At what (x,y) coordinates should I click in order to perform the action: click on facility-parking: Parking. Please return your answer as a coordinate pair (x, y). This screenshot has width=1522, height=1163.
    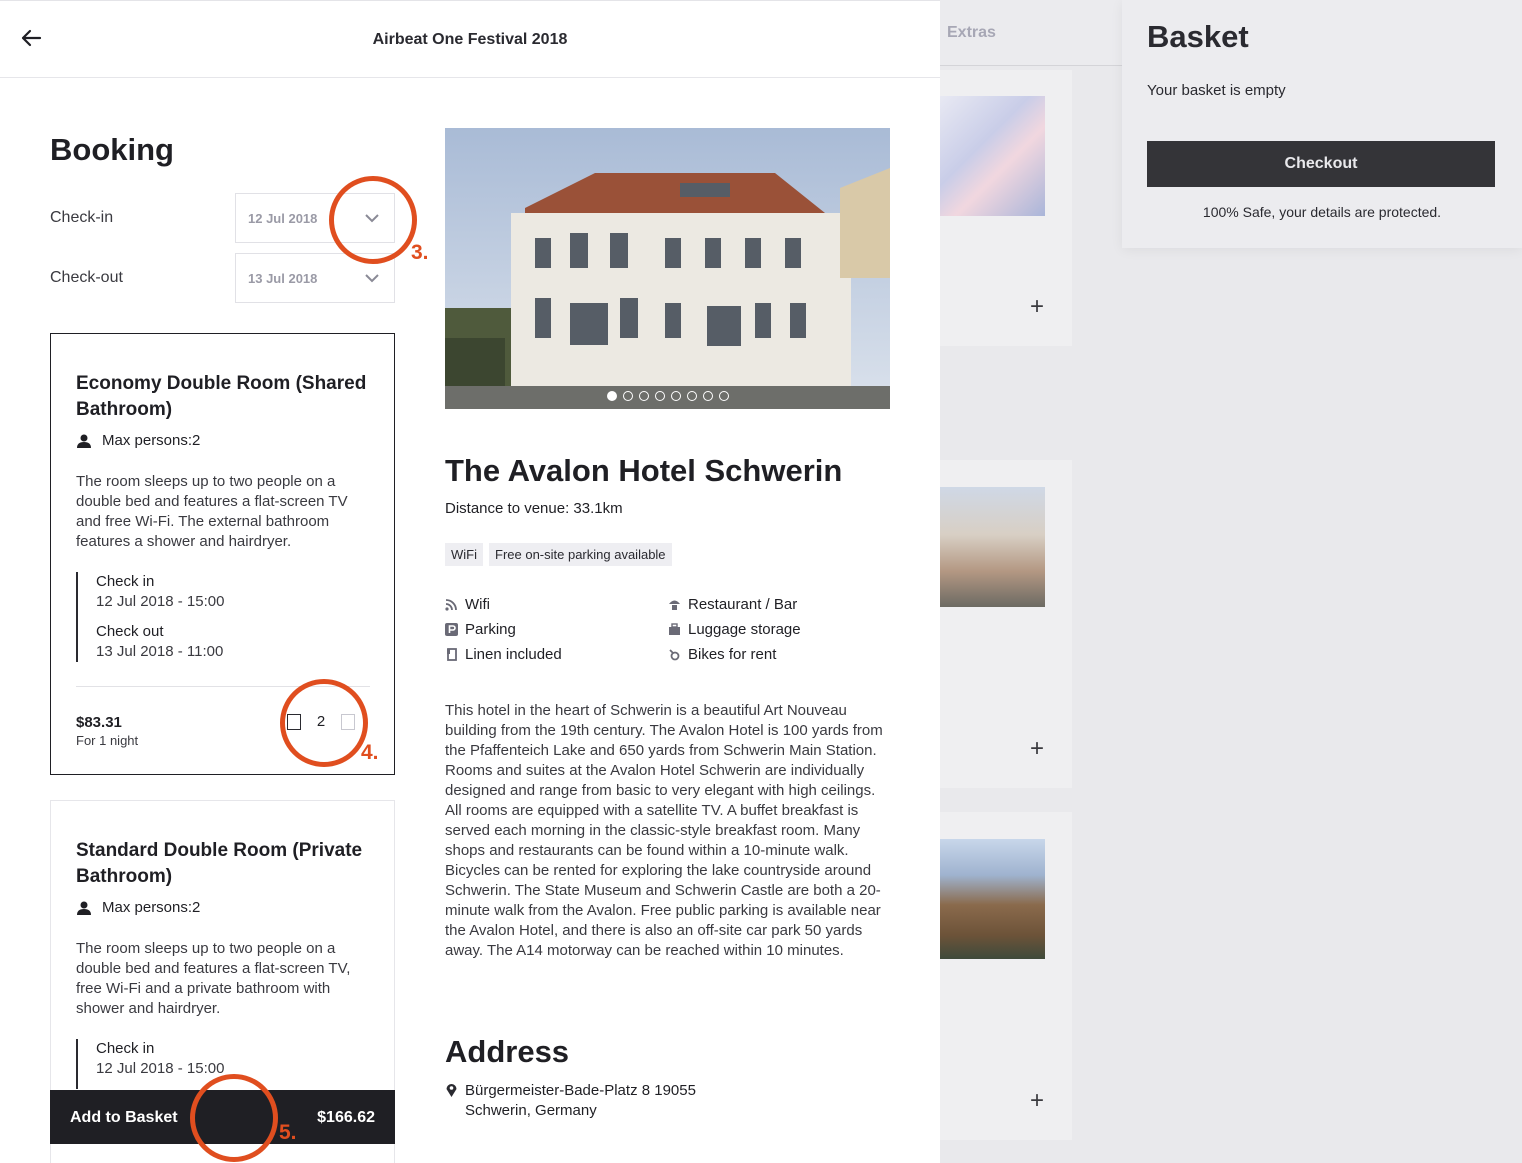
    Looking at the image, I should click on (480, 629).